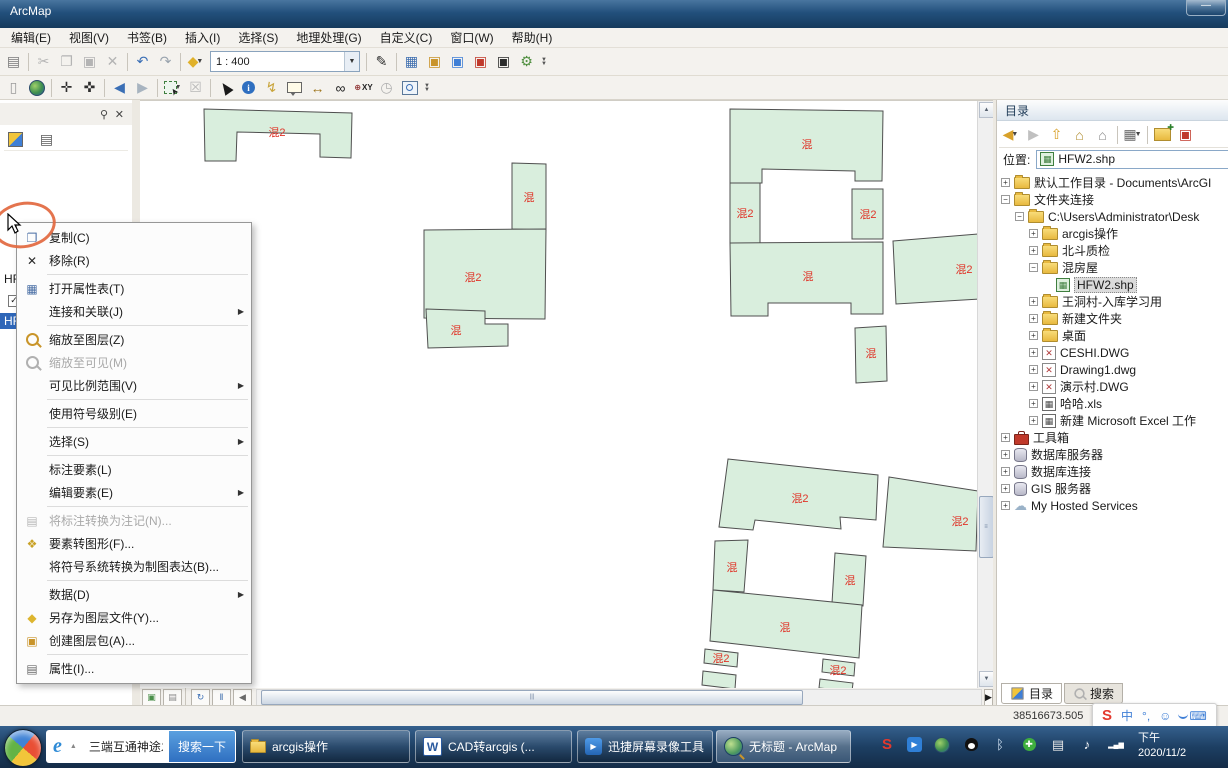  Describe the element at coordinates (317, 88) in the screenshot. I see `measure-icon: ↔` at that location.